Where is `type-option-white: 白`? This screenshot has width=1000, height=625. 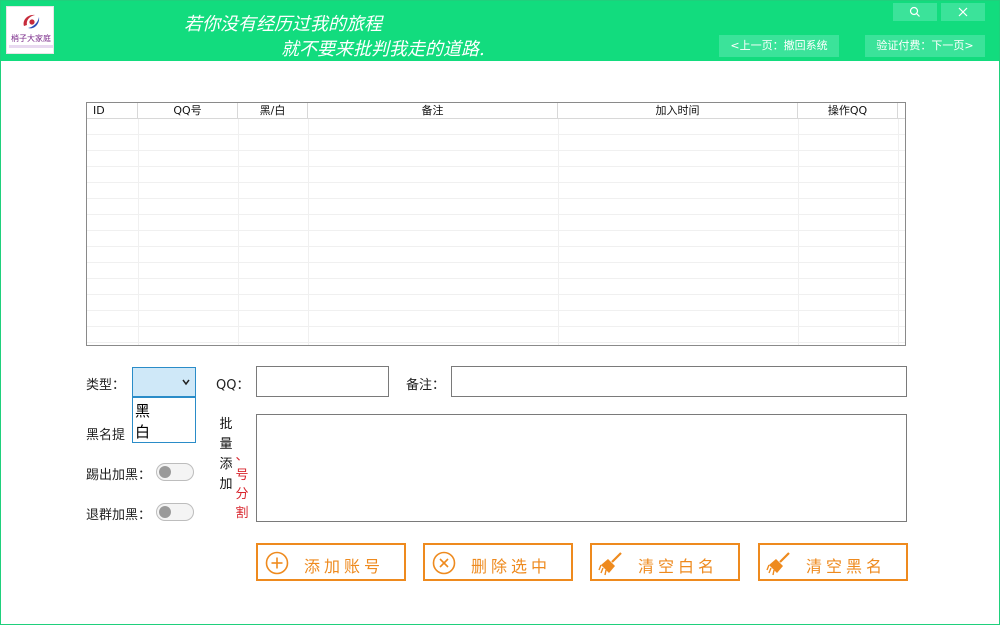 type-option-white: 白 is located at coordinates (142, 431).